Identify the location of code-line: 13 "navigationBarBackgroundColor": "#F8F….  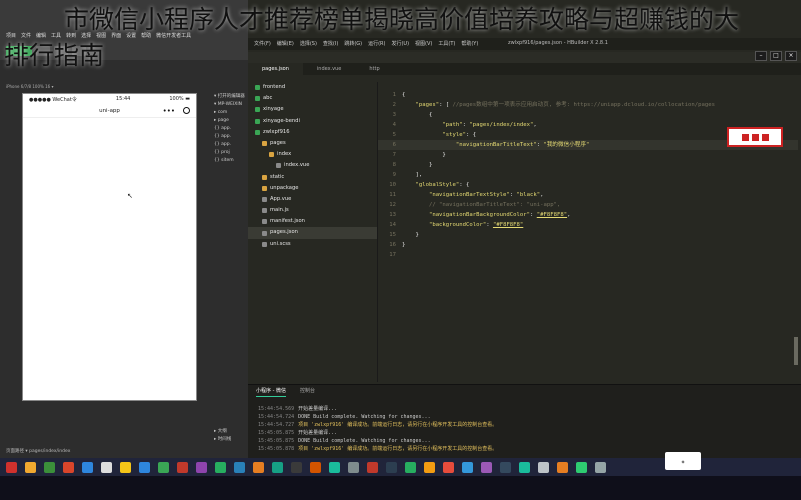
(588, 215).